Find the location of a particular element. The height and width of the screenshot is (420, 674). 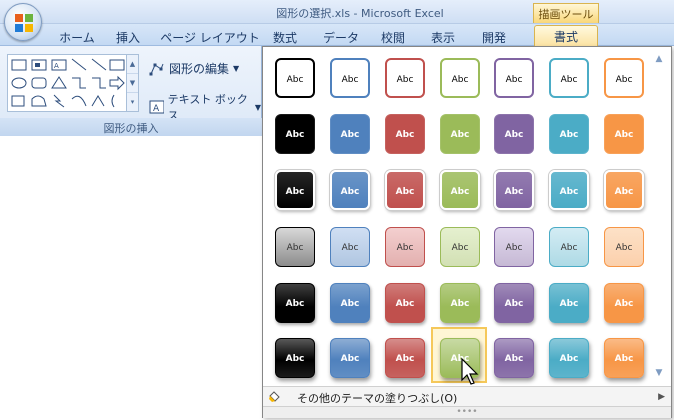

contextual-tab-group: 描画ツール is located at coordinates (566, 13).